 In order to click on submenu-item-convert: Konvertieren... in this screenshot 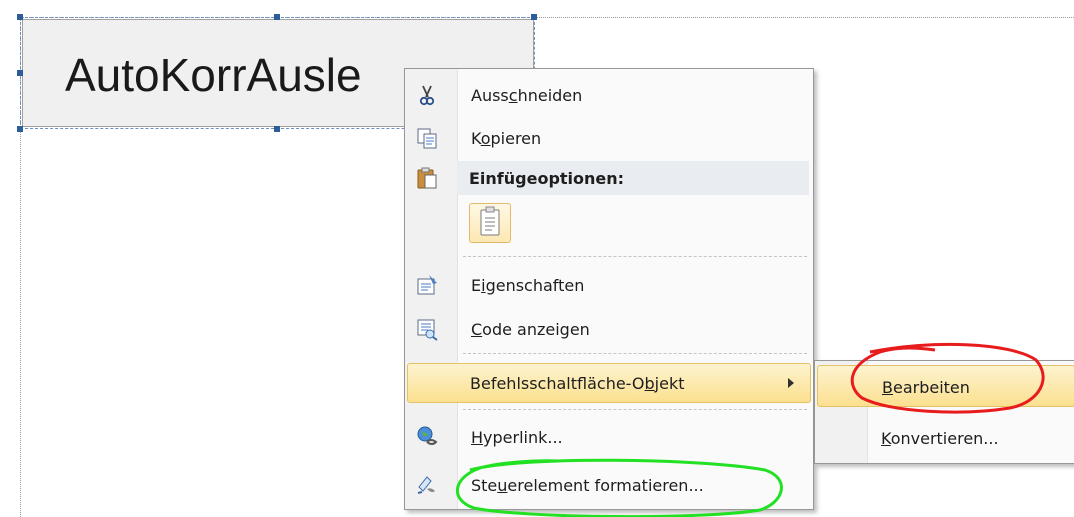, I will do `click(945, 438)`.